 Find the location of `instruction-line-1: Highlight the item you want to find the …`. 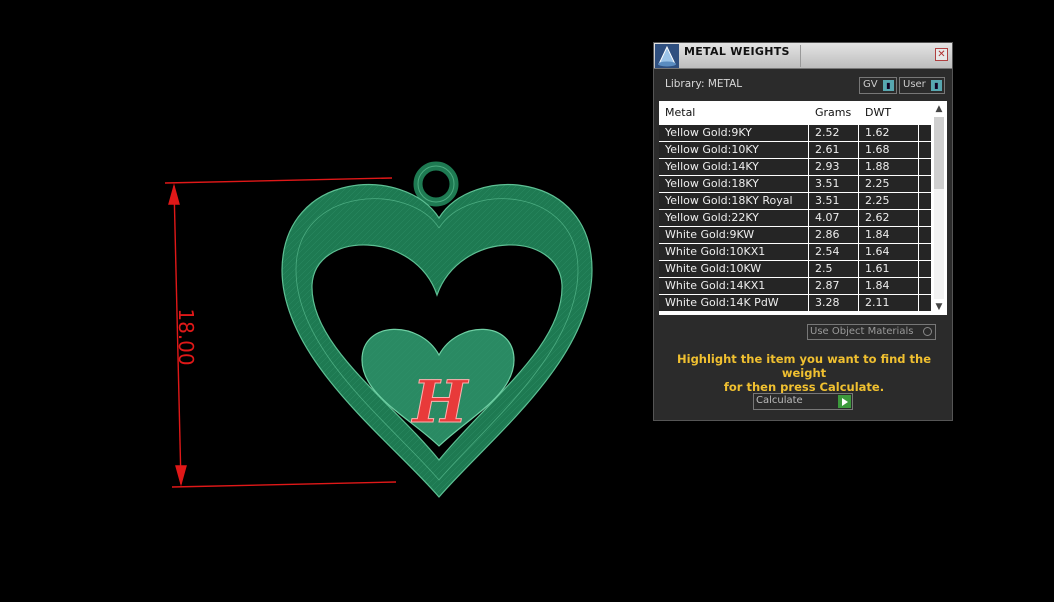

instruction-line-1: Highlight the item you want to find the … is located at coordinates (804, 366).